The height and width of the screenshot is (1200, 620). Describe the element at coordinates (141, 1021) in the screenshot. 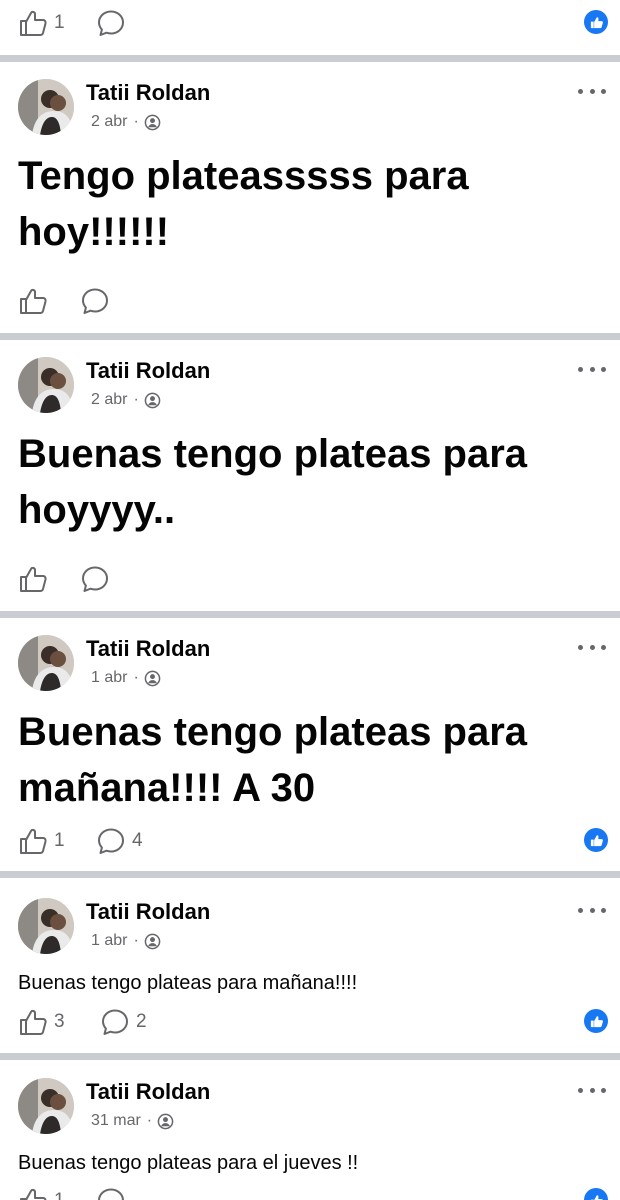

I see `comment-count: 2` at that location.